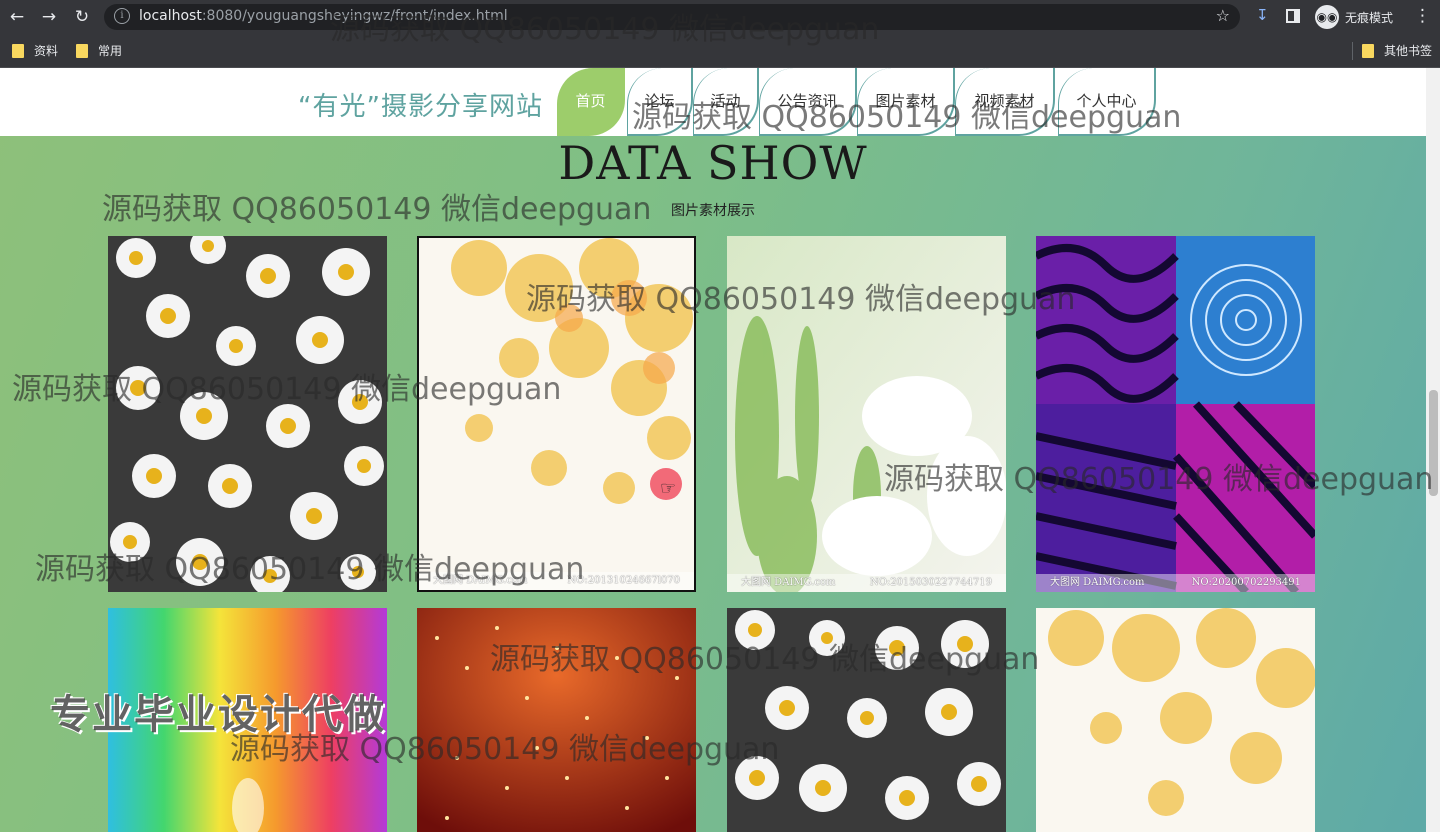 Image resolution: width=1440 pixels, height=832 pixels. I want to click on image-card: 大图网 DAIMG.com NO:2015030227744719, so click(866, 414).